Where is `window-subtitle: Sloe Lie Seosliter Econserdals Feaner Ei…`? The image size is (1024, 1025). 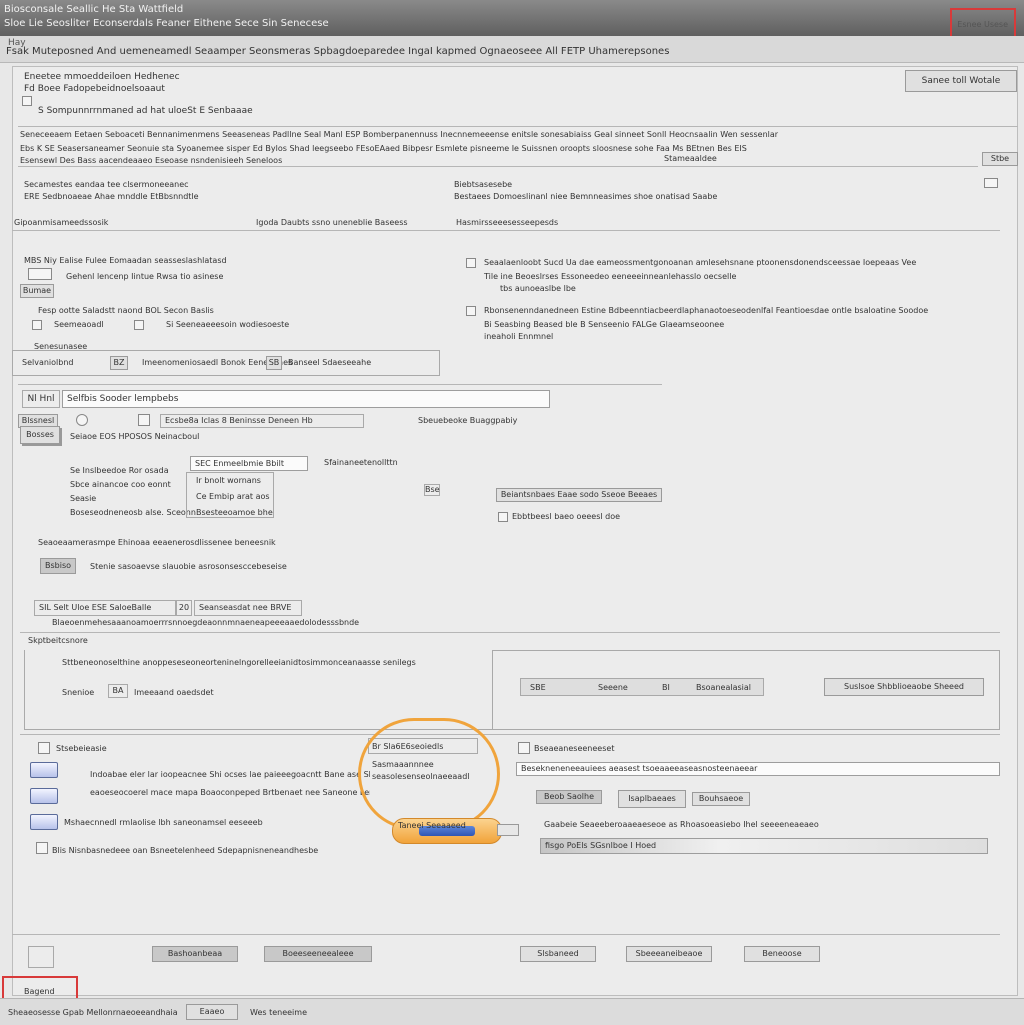
window-subtitle: Sloe Lie Seosliter Econserdals Feaner Ei… is located at coordinates (166, 23).